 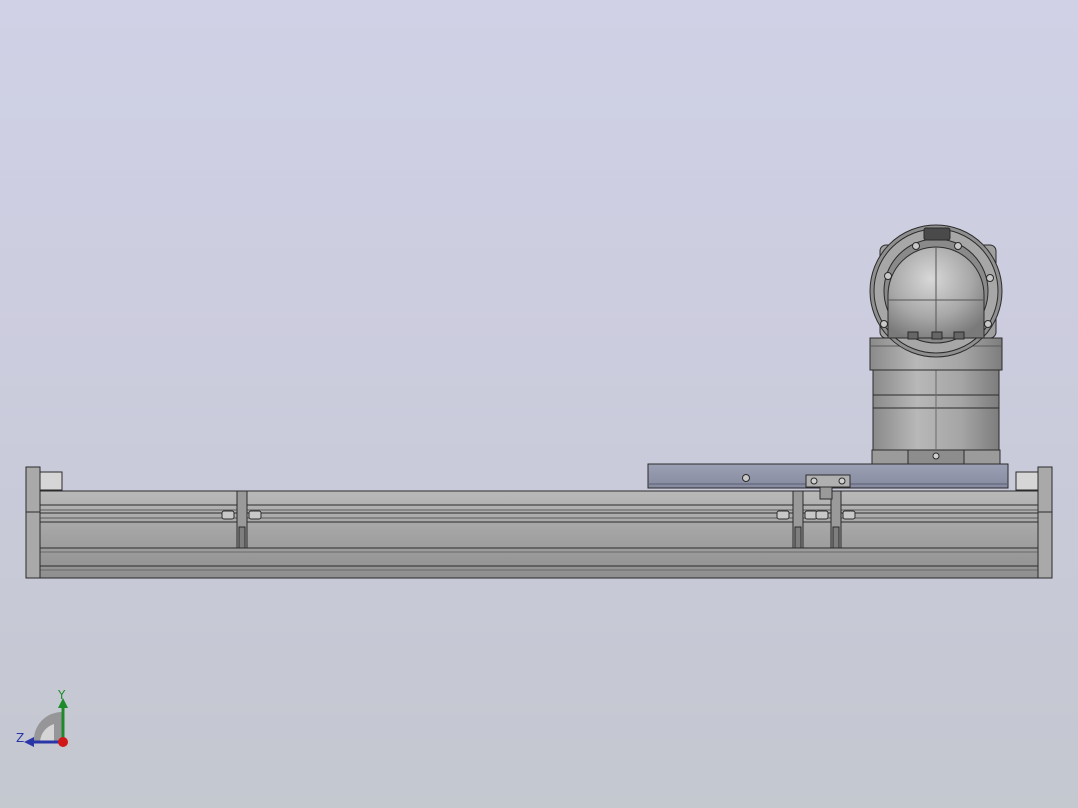 I want to click on sensor-bracket-right, so click(x=836, y=519).